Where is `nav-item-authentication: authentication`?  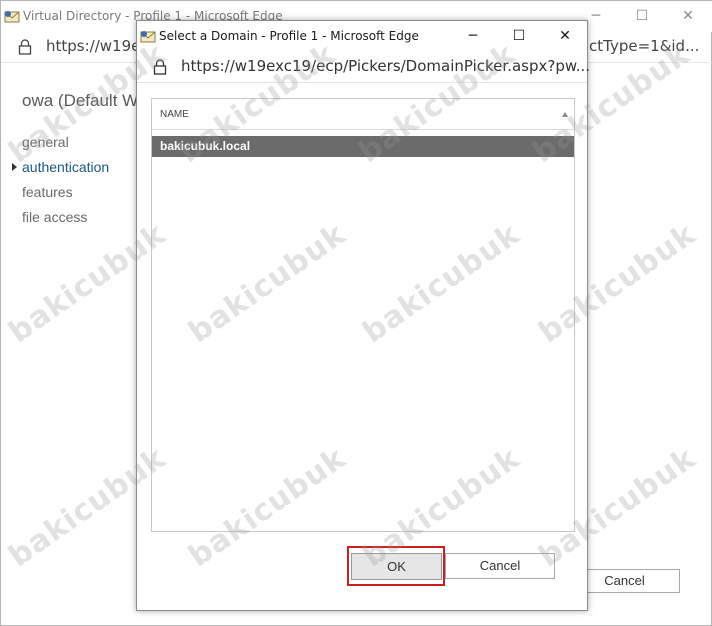 nav-item-authentication: authentication is located at coordinates (65, 171).